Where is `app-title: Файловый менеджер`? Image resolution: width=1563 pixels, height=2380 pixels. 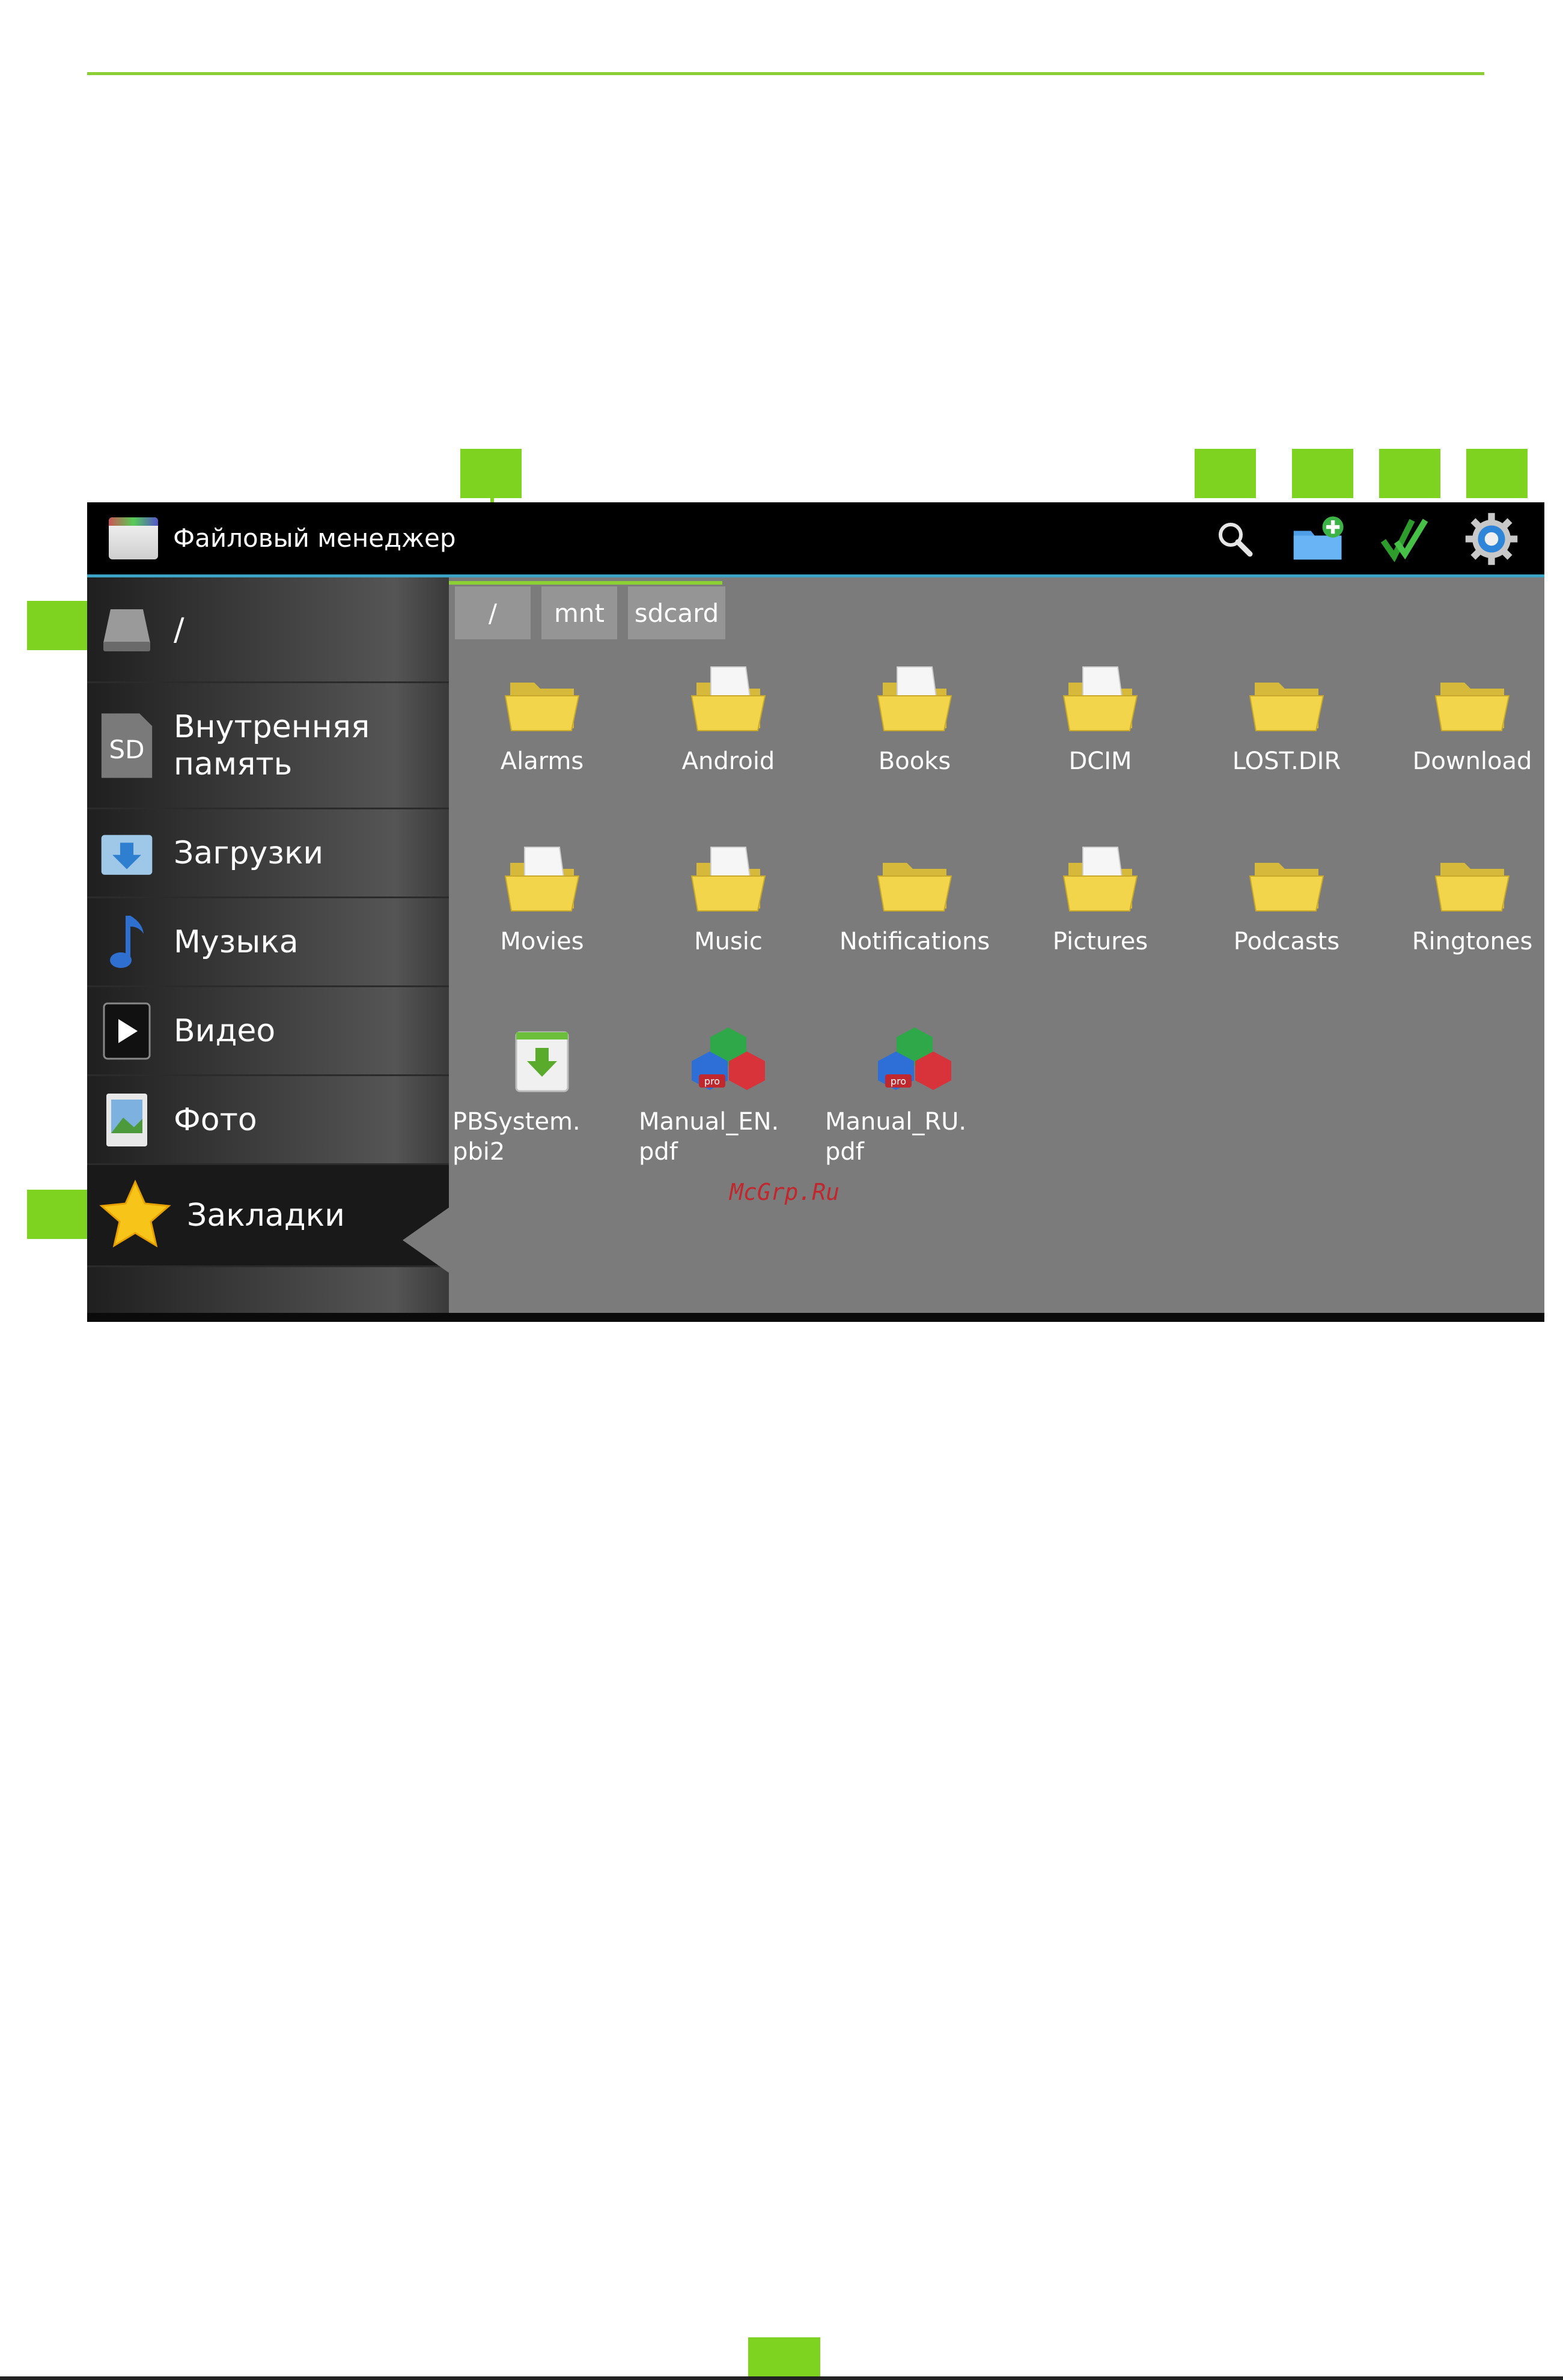
app-title: Файловый менеджер is located at coordinates (314, 538).